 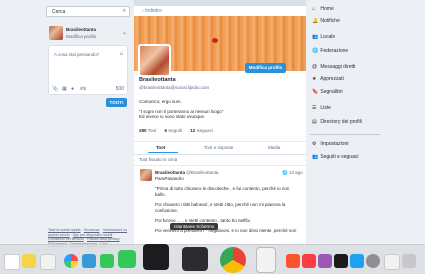 I want to click on tab-media: Media, so click(x=274, y=147).